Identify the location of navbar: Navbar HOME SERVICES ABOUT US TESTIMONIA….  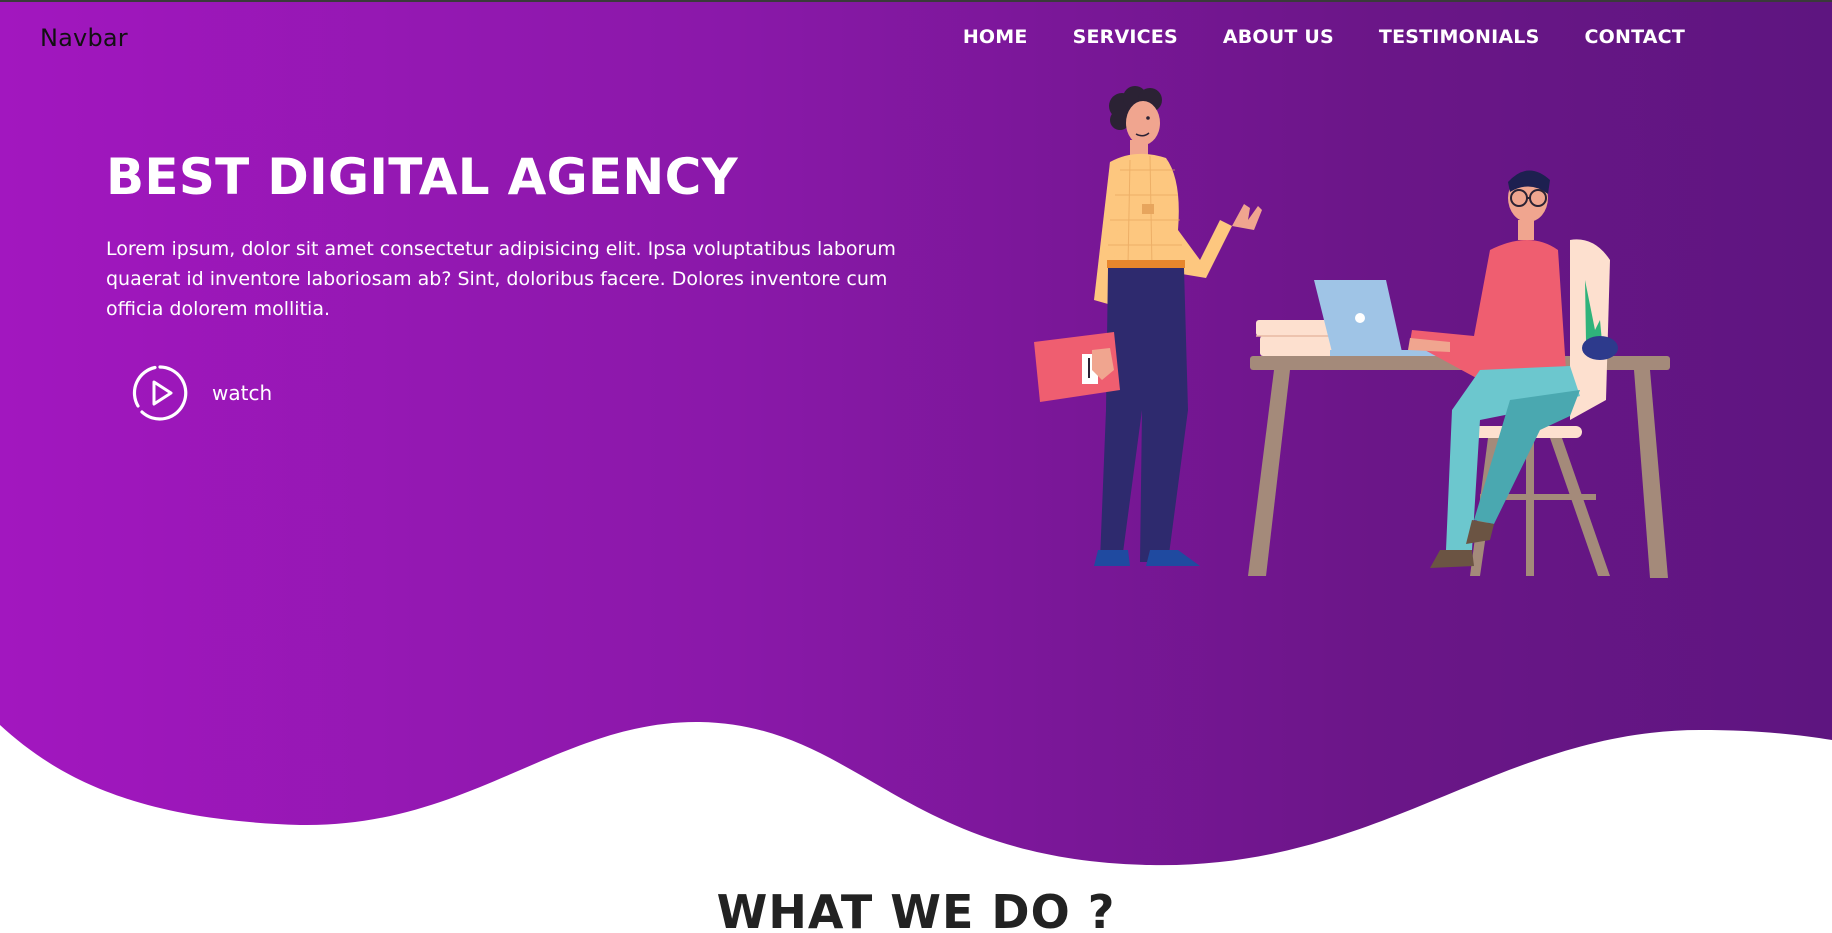
(916, 40).